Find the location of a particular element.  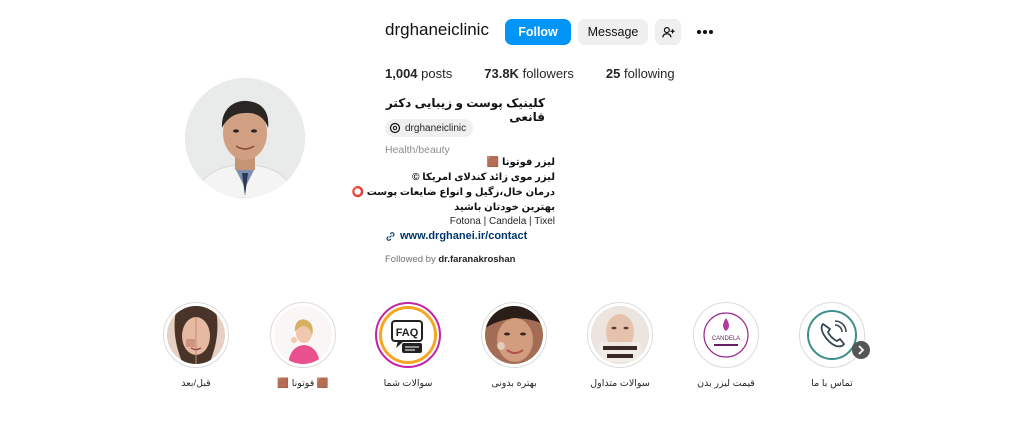

profile-username: drghaneiclinic is located at coordinates (437, 29).